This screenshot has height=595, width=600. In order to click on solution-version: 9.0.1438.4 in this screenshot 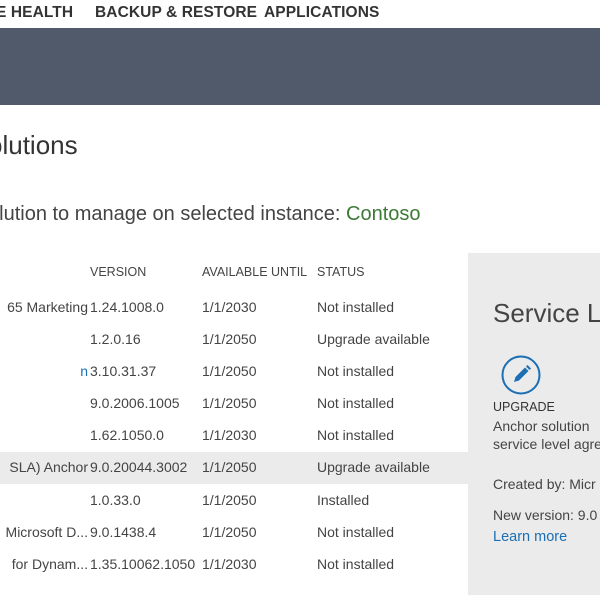, I will do `click(123, 532)`.